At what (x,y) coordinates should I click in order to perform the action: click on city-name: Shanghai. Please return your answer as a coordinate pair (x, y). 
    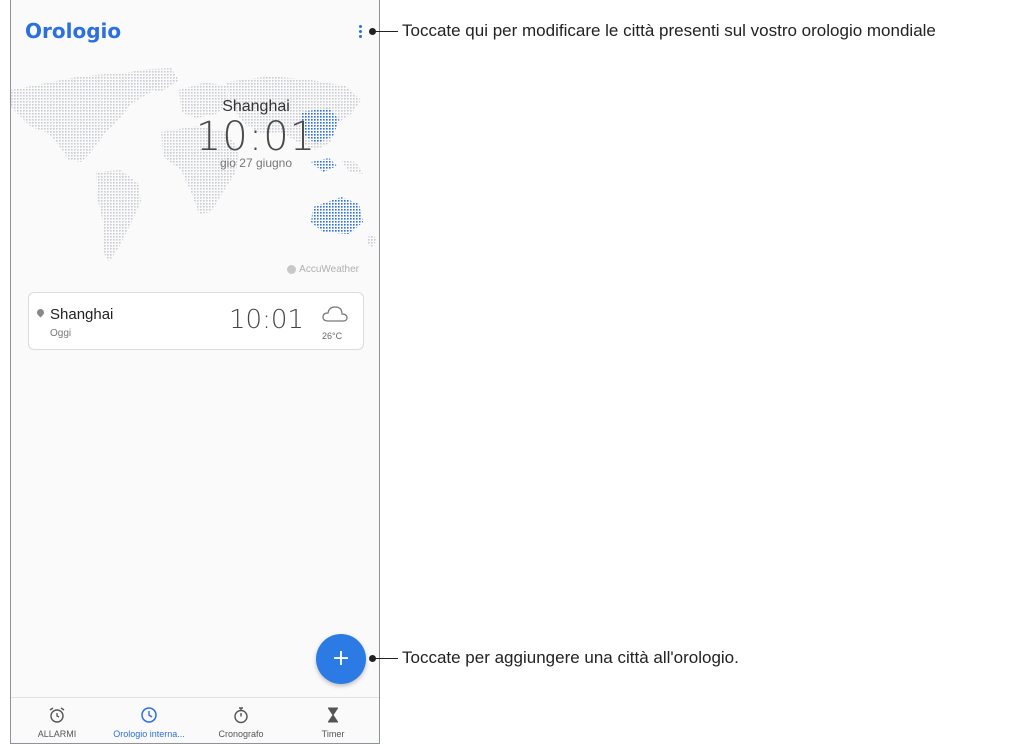
    Looking at the image, I should click on (82, 314).